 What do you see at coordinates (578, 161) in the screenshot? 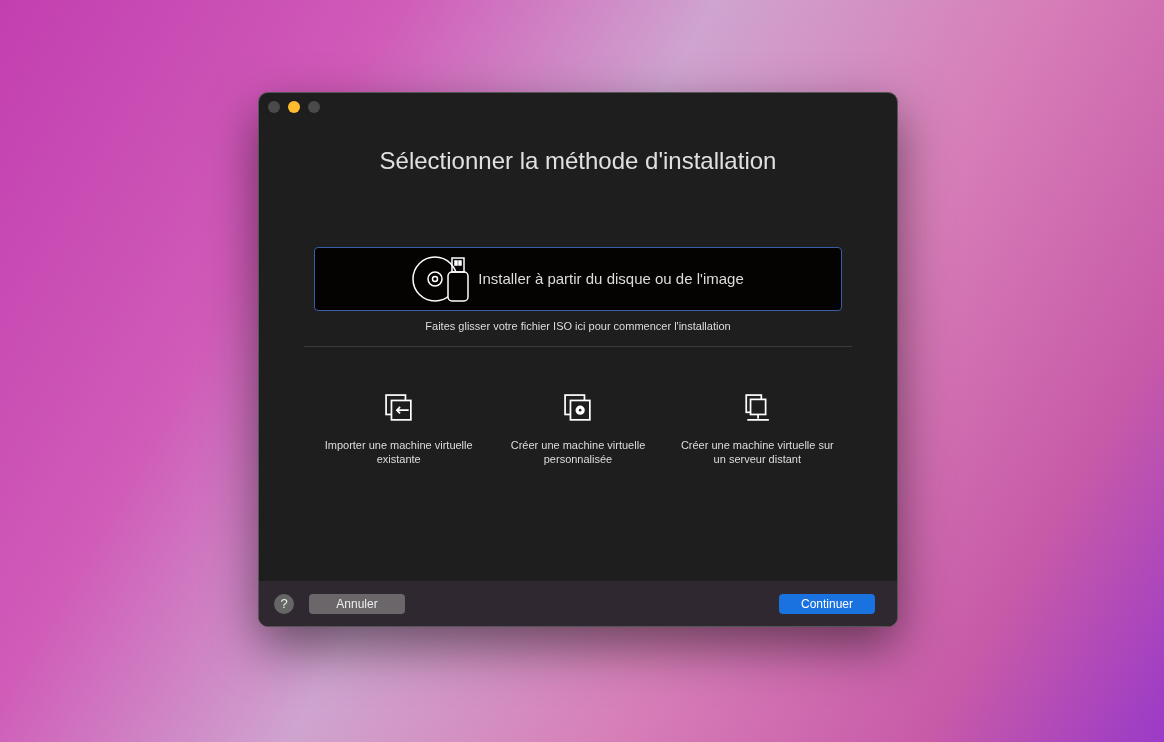
I see `window-title: Sélectionner la méthode d'installation` at bounding box center [578, 161].